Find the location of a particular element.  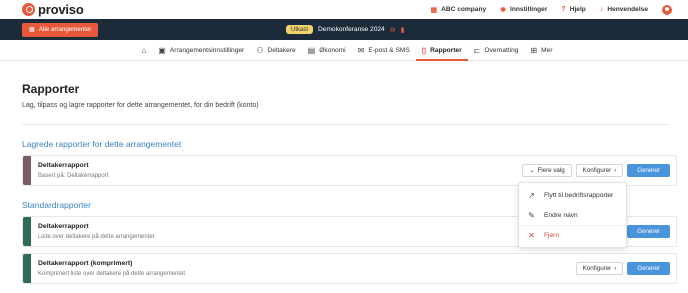

nav-label: E-post & SMS is located at coordinates (389, 50).